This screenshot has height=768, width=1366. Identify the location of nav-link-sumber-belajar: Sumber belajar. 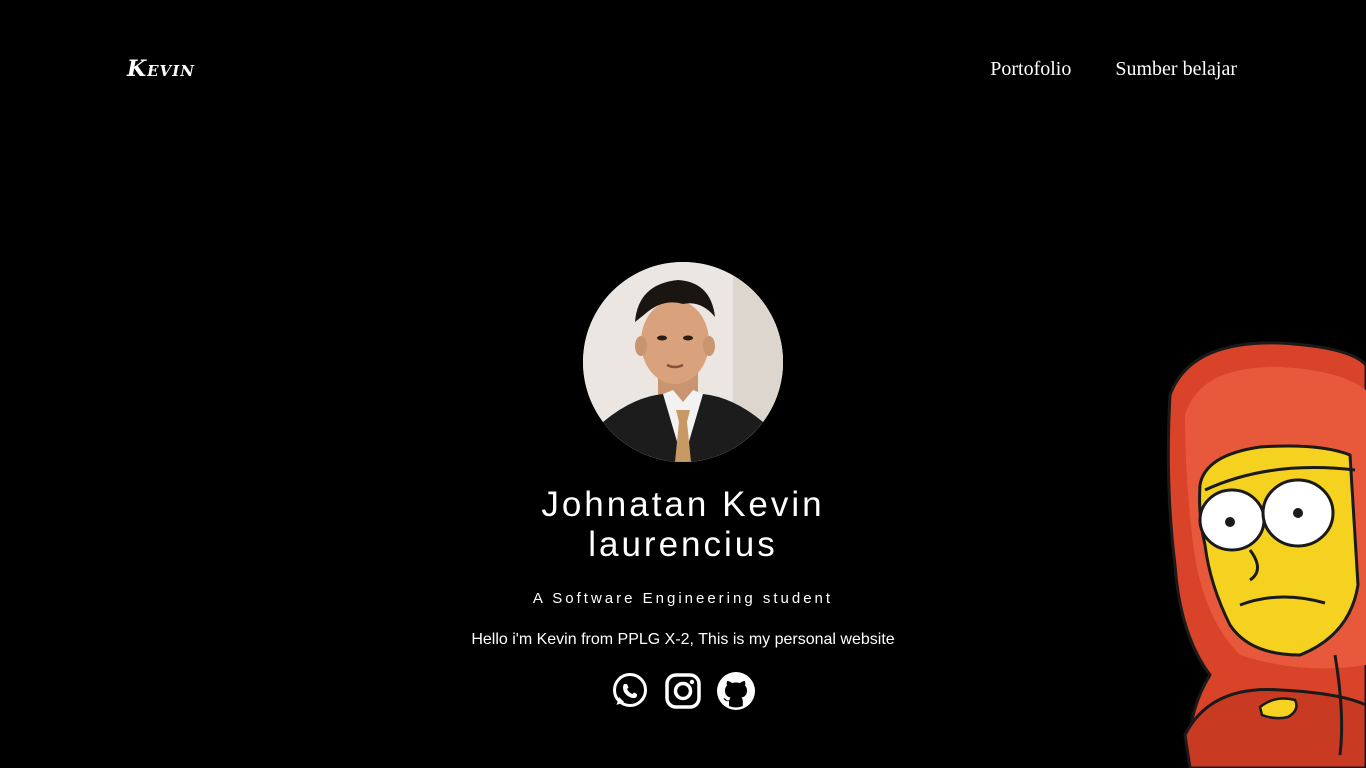
(1176, 69).